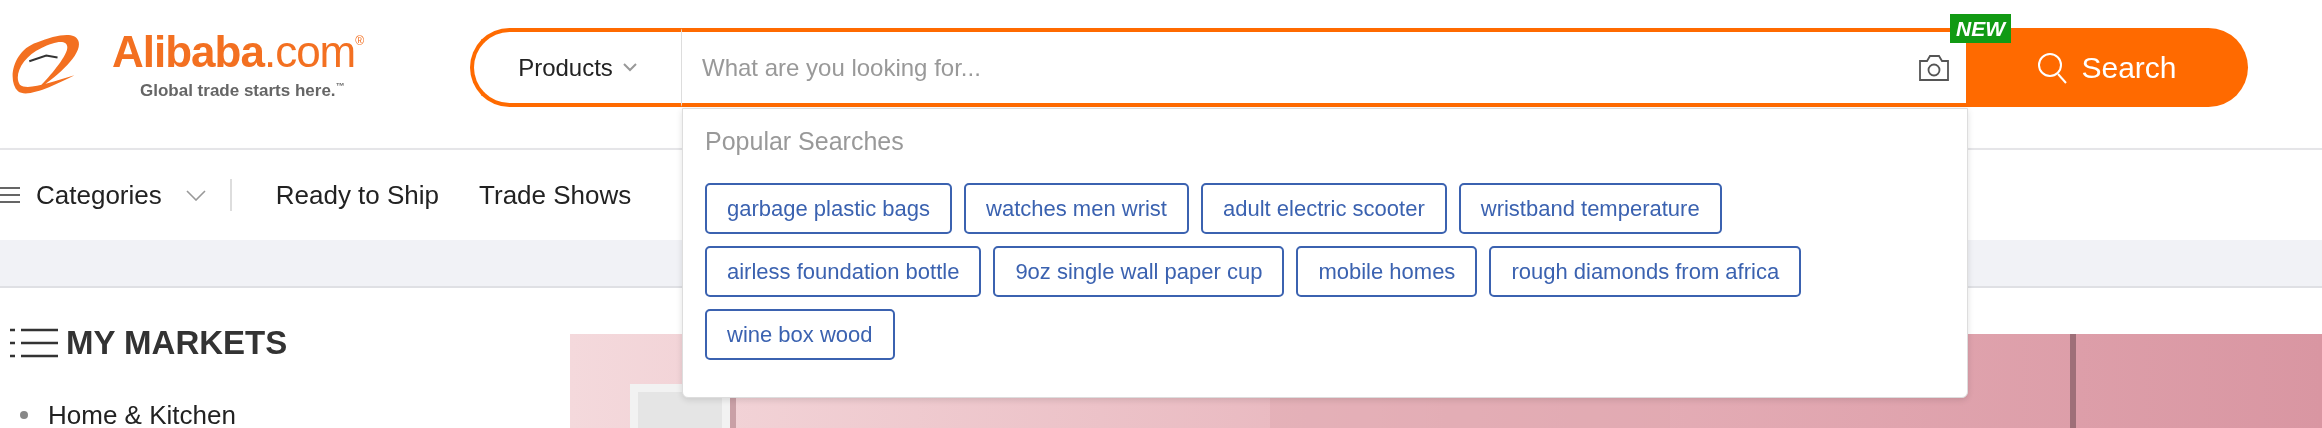  I want to click on search-tag: 9oz single wall paper cup, so click(1139, 271).